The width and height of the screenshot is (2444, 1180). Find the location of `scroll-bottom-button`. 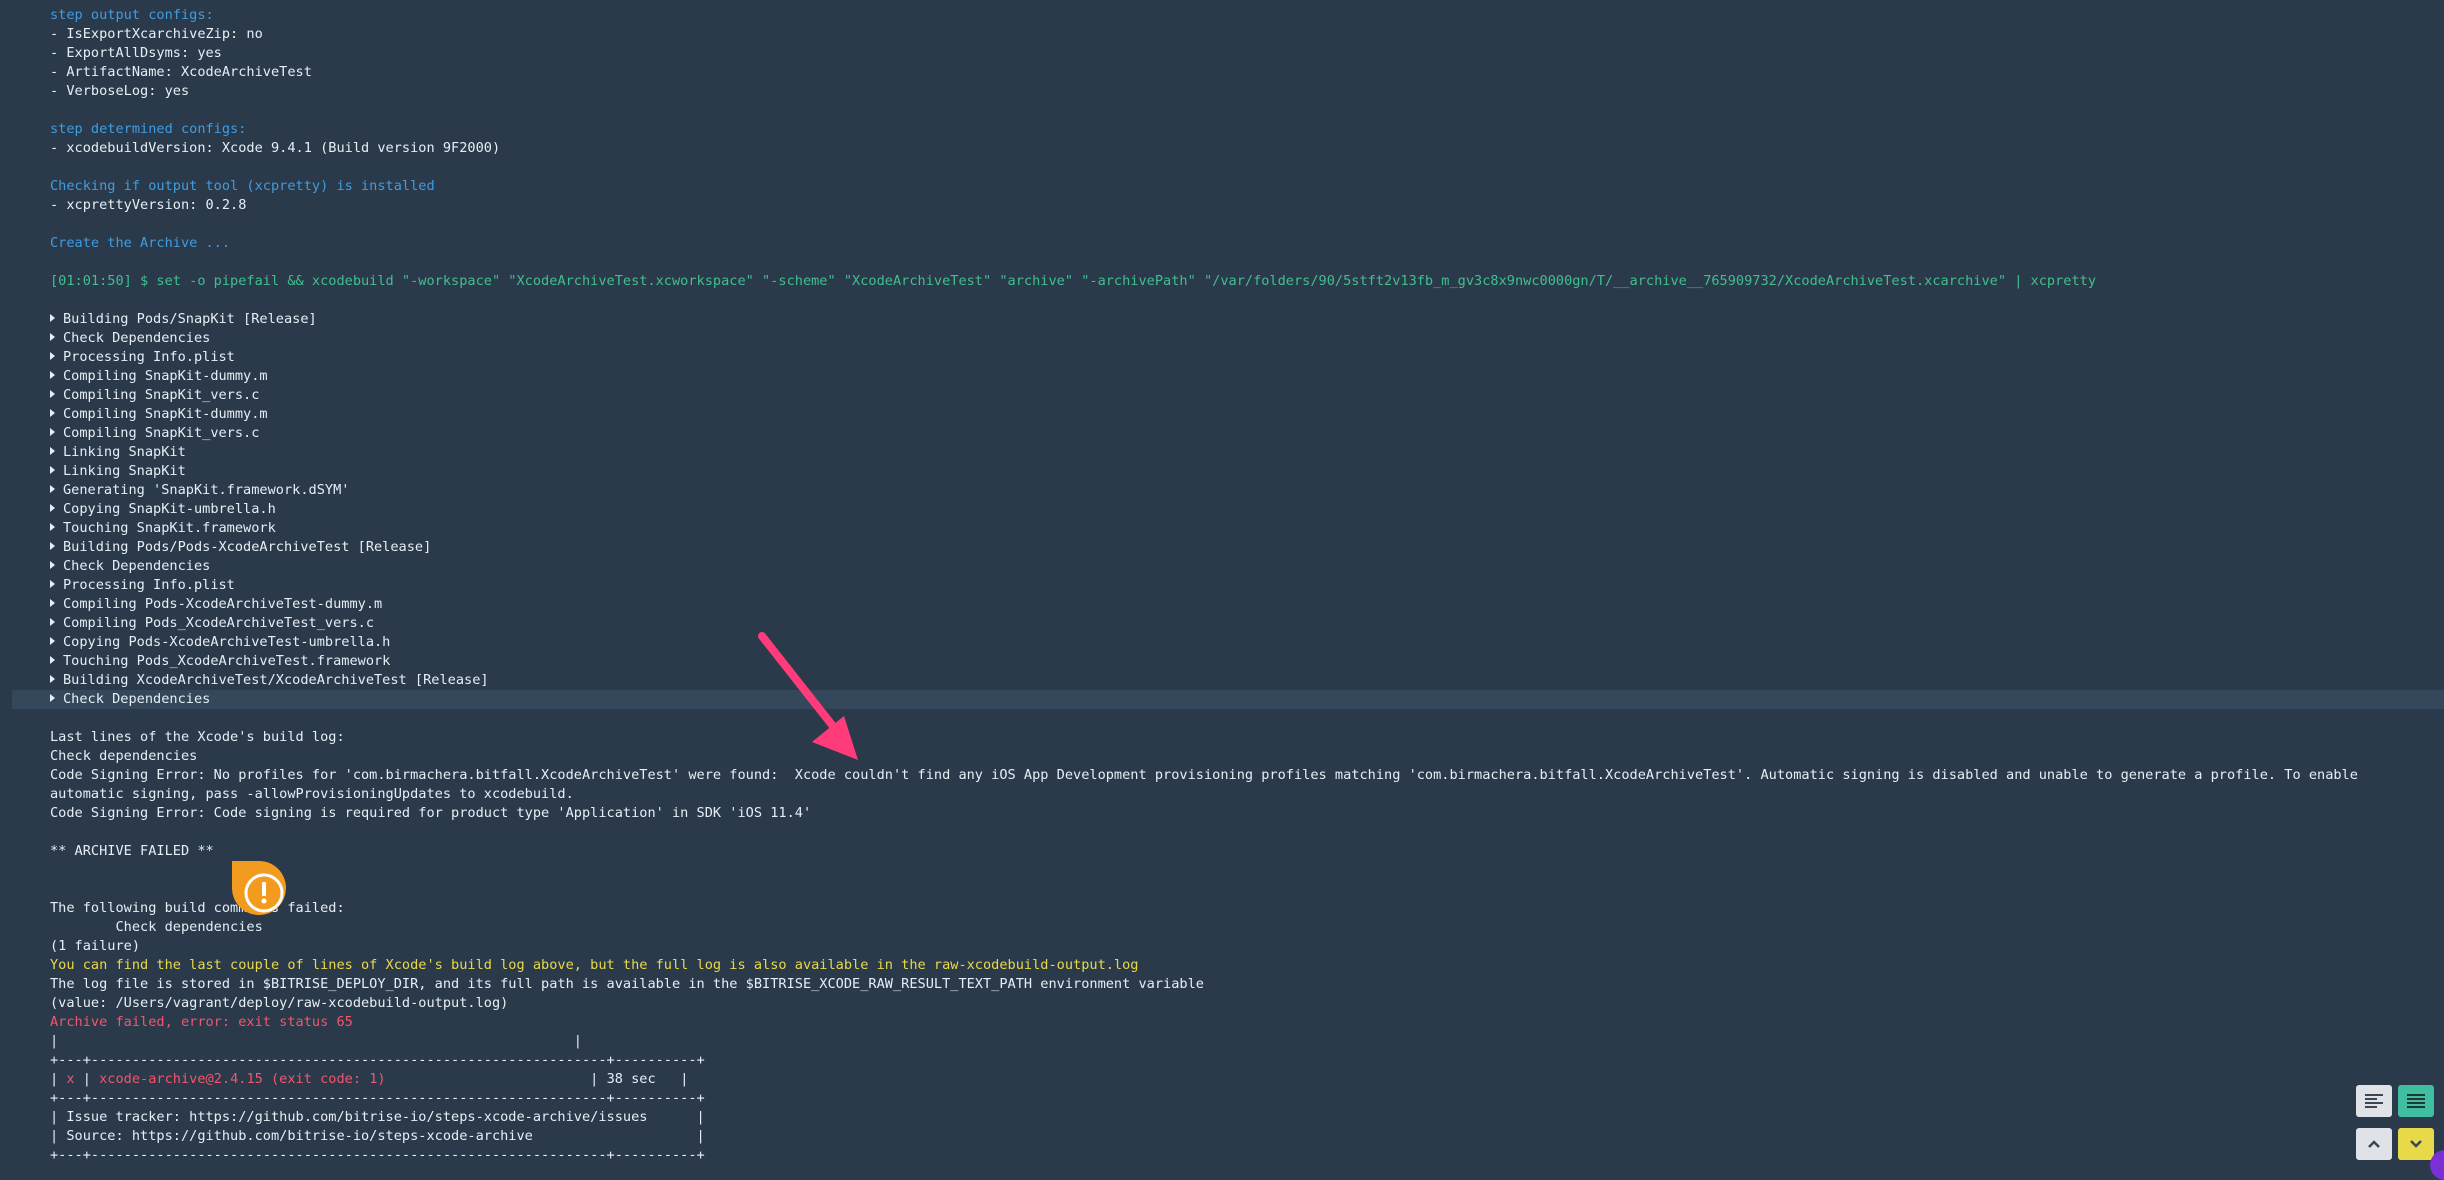

scroll-bottom-button is located at coordinates (2416, 1144).